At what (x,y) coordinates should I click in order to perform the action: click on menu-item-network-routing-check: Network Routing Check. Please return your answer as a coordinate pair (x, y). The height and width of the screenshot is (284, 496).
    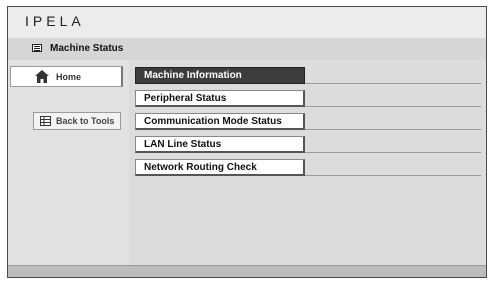
    Looking at the image, I should click on (220, 167).